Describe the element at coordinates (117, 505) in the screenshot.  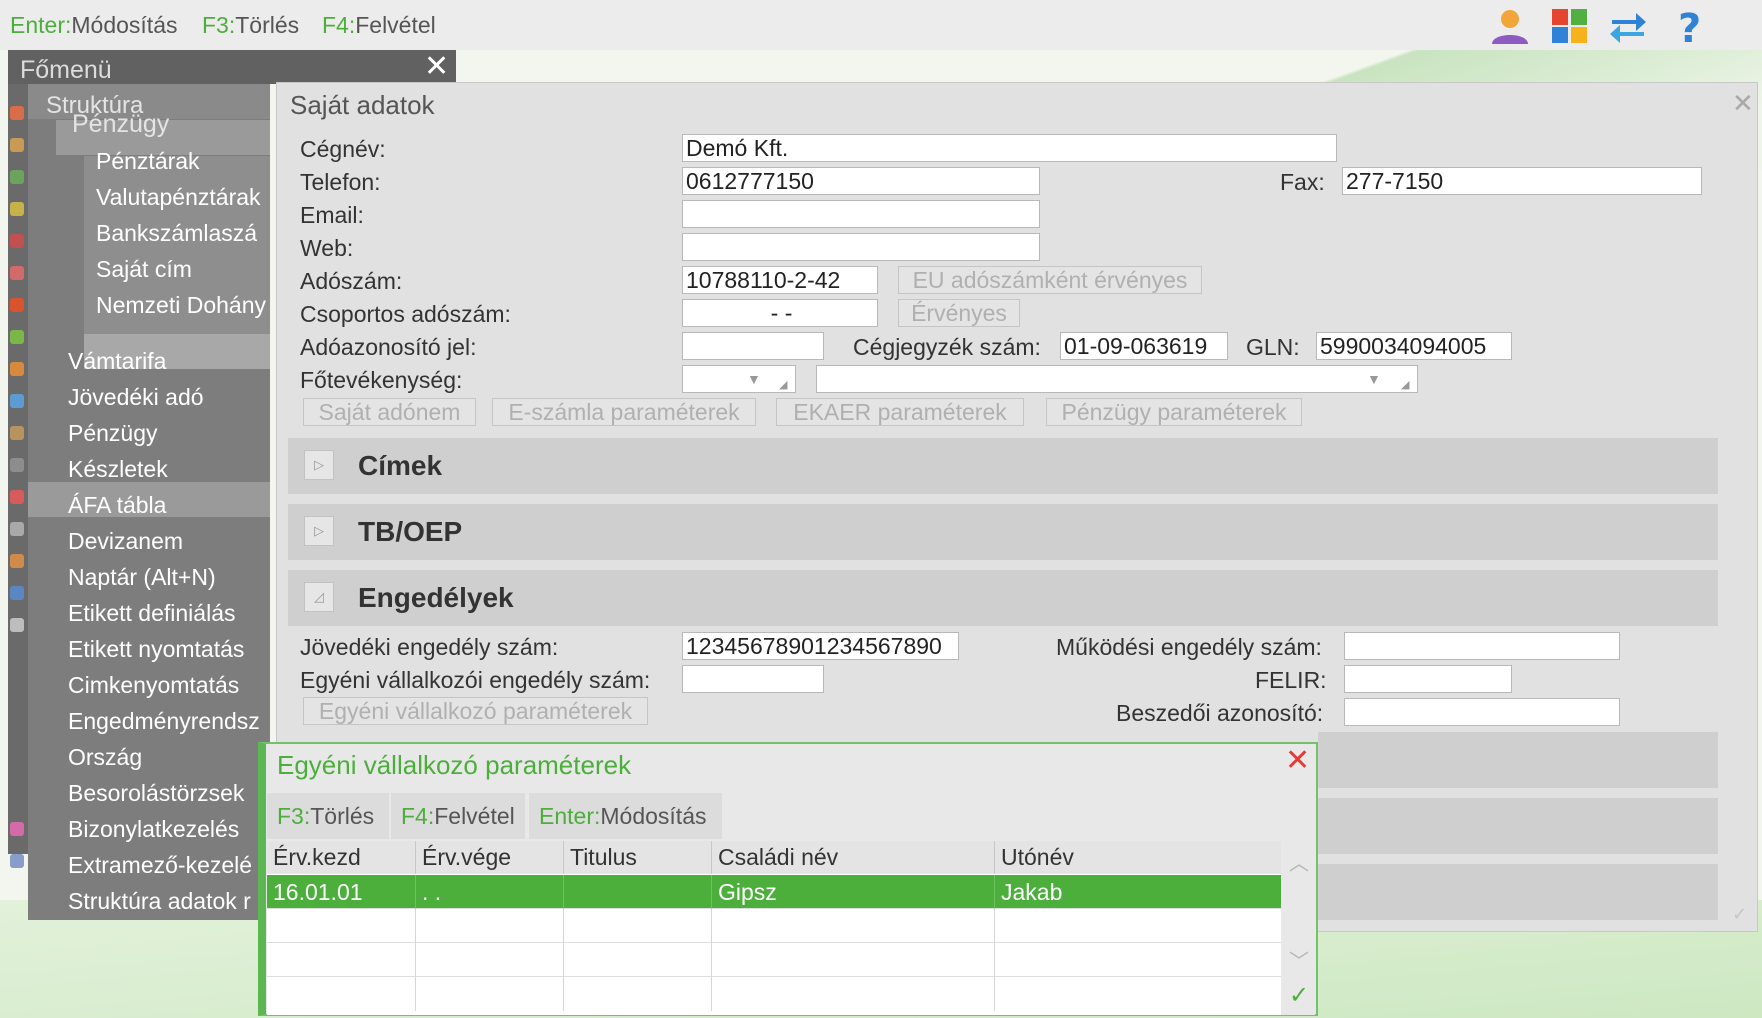
I see `menu-item-afa-tabla: ÁFA tábla` at that location.